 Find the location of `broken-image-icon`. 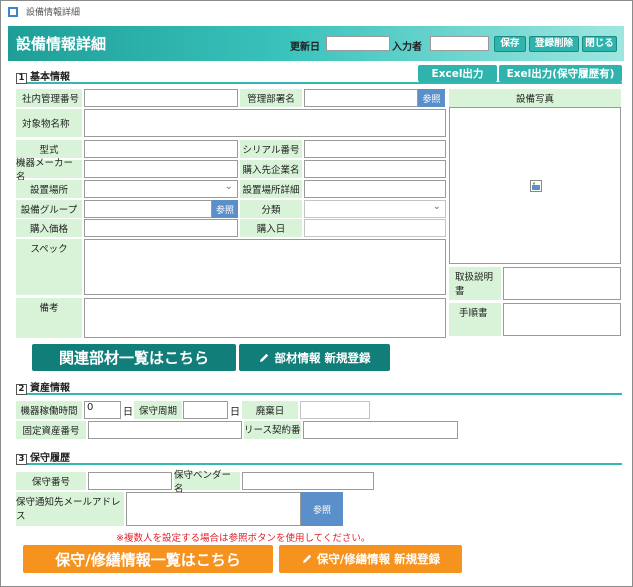

broken-image-icon is located at coordinates (536, 186).